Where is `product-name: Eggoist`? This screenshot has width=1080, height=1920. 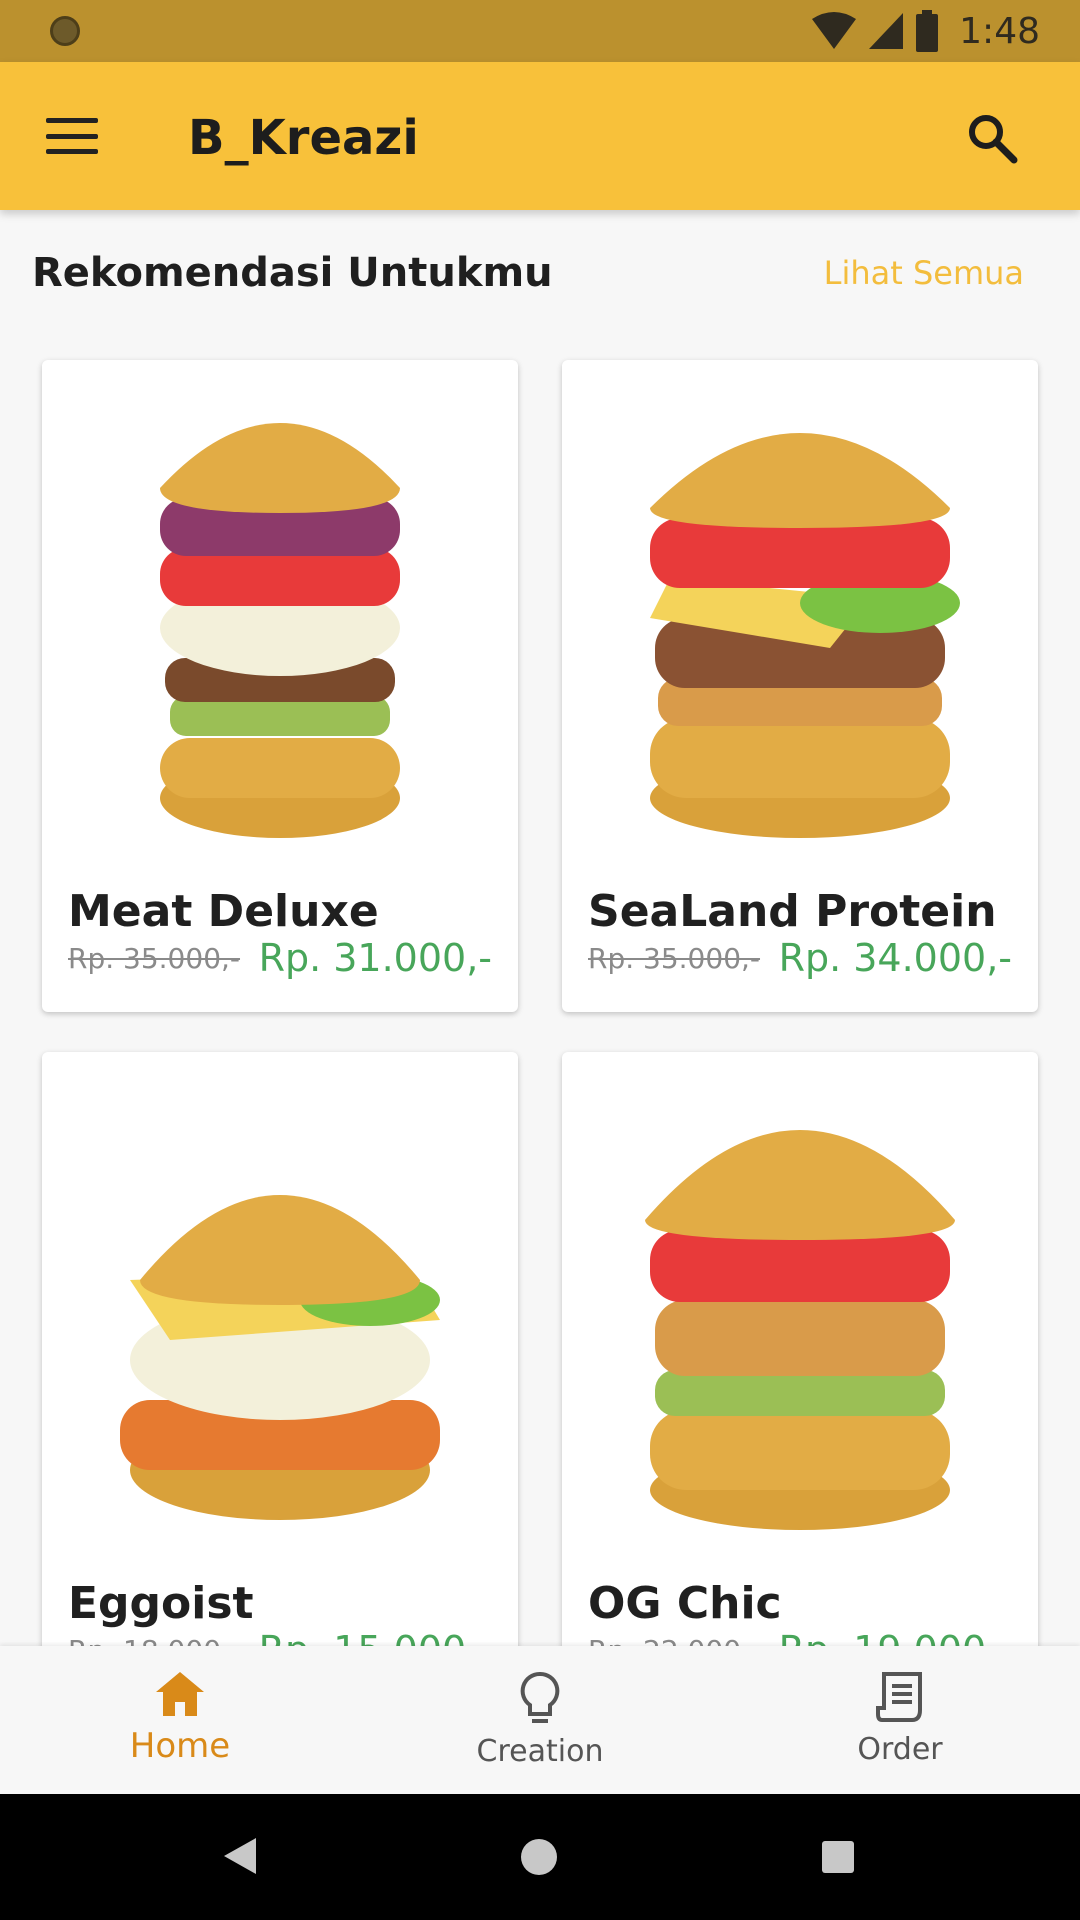 product-name: Eggoist is located at coordinates (161, 1603).